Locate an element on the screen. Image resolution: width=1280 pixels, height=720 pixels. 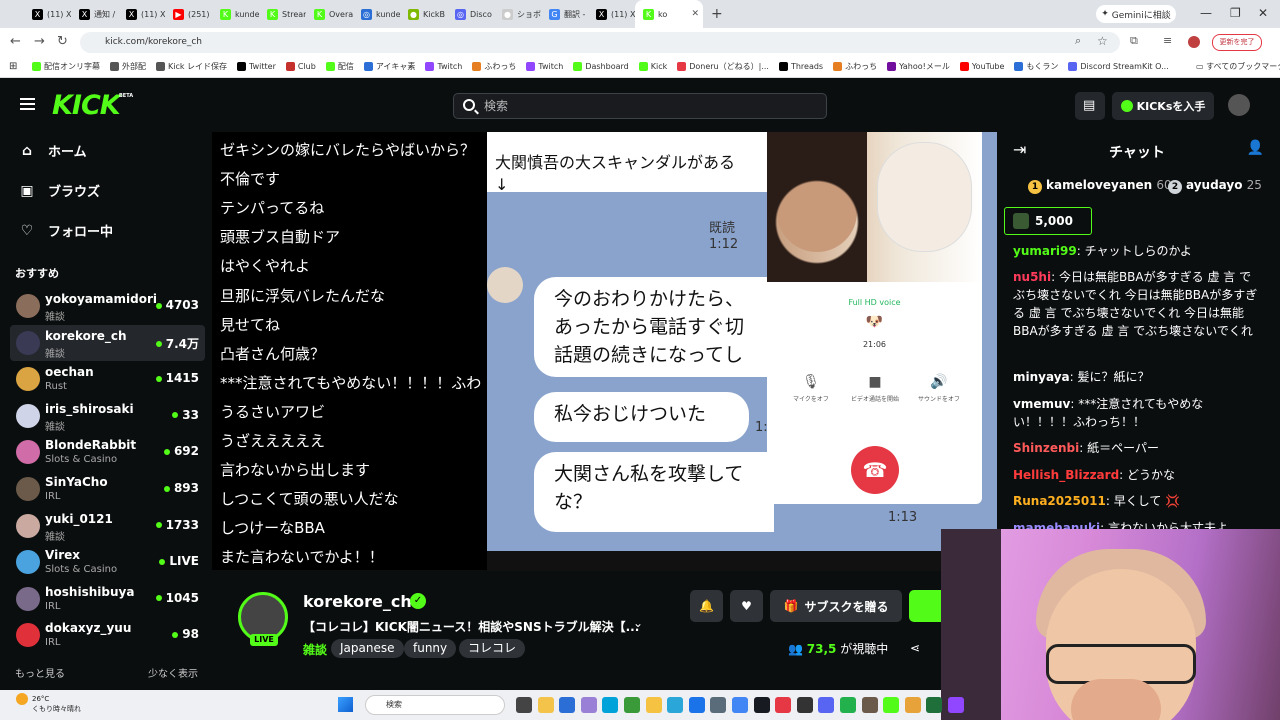
browser-tab: KOvera✕ is located at coordinates (329, 14).